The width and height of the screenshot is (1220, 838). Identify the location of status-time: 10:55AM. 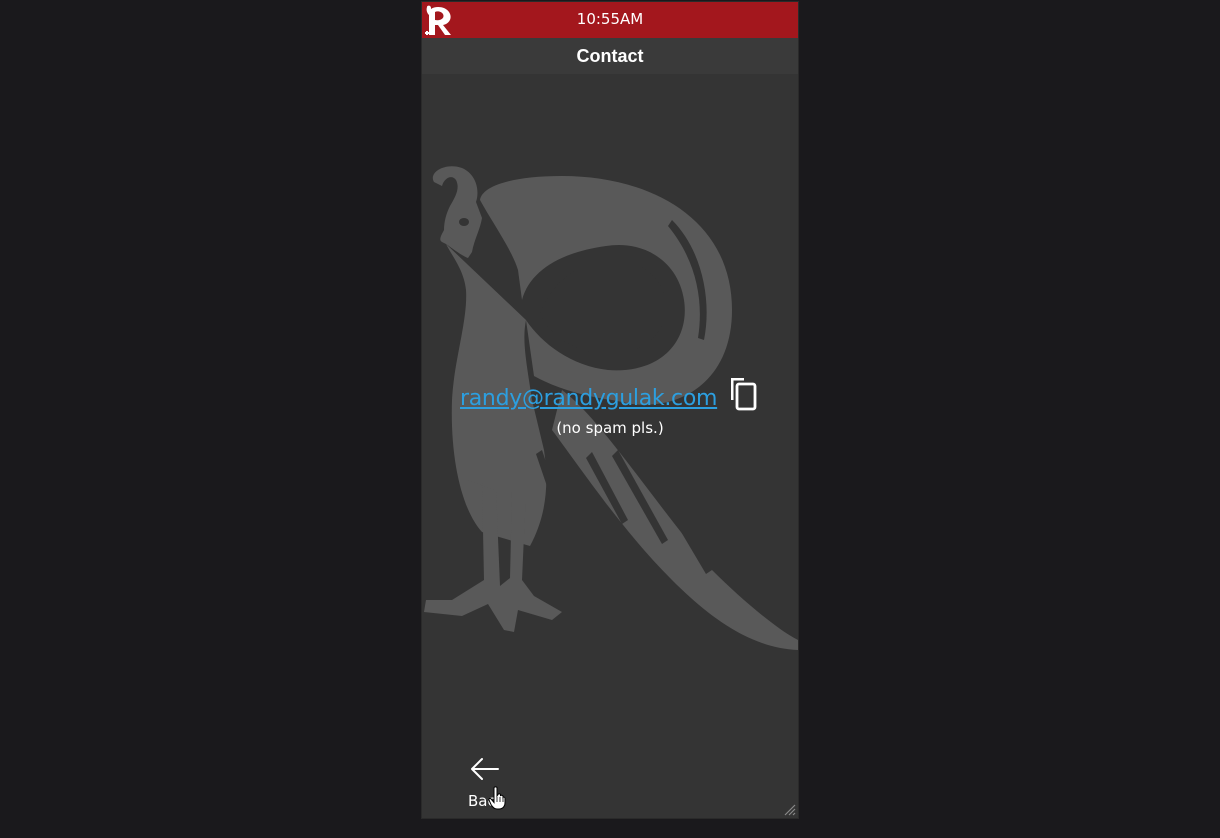
(610, 19).